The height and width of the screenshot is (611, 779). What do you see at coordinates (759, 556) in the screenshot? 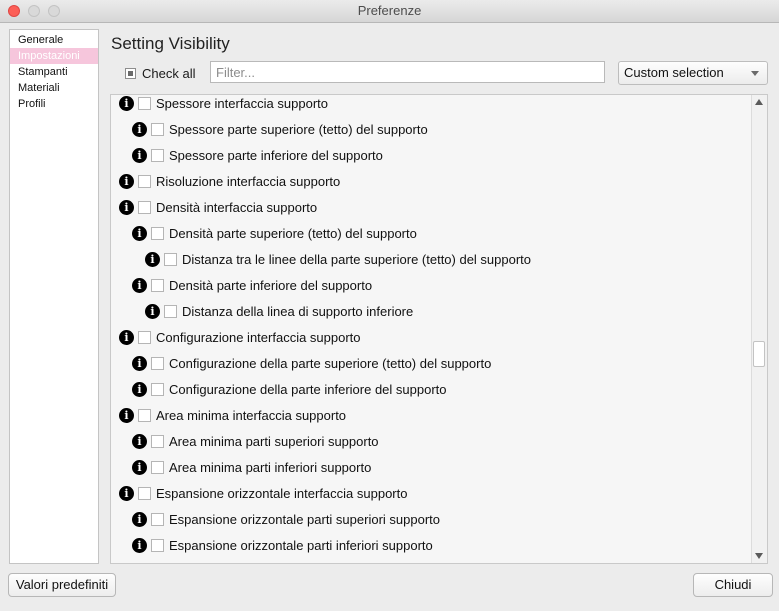
I see `scroll-down-arrow-icon` at bounding box center [759, 556].